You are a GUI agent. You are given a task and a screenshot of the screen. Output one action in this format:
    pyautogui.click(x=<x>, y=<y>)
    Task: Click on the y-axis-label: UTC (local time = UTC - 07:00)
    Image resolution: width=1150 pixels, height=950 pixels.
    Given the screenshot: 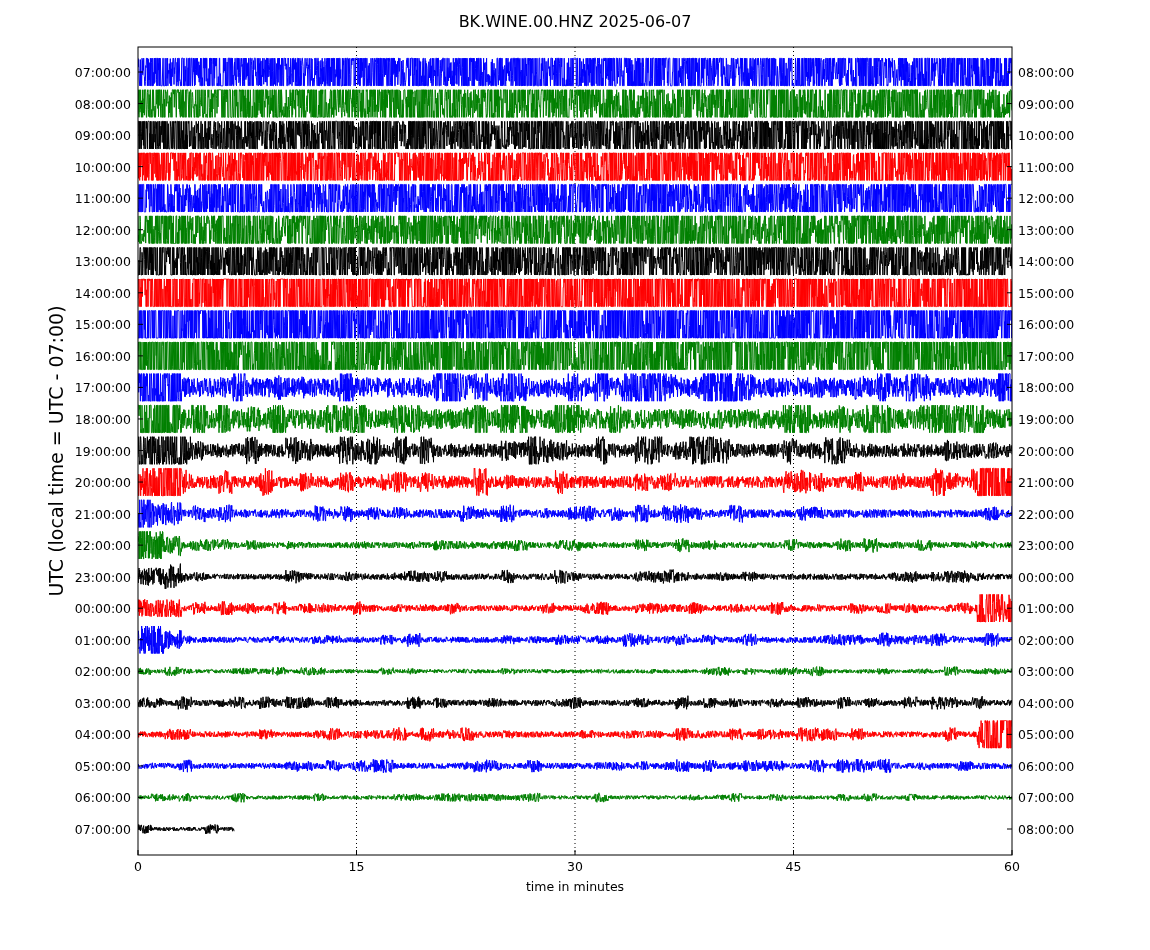 What is the action you would take?
    pyautogui.click(x=56, y=451)
    